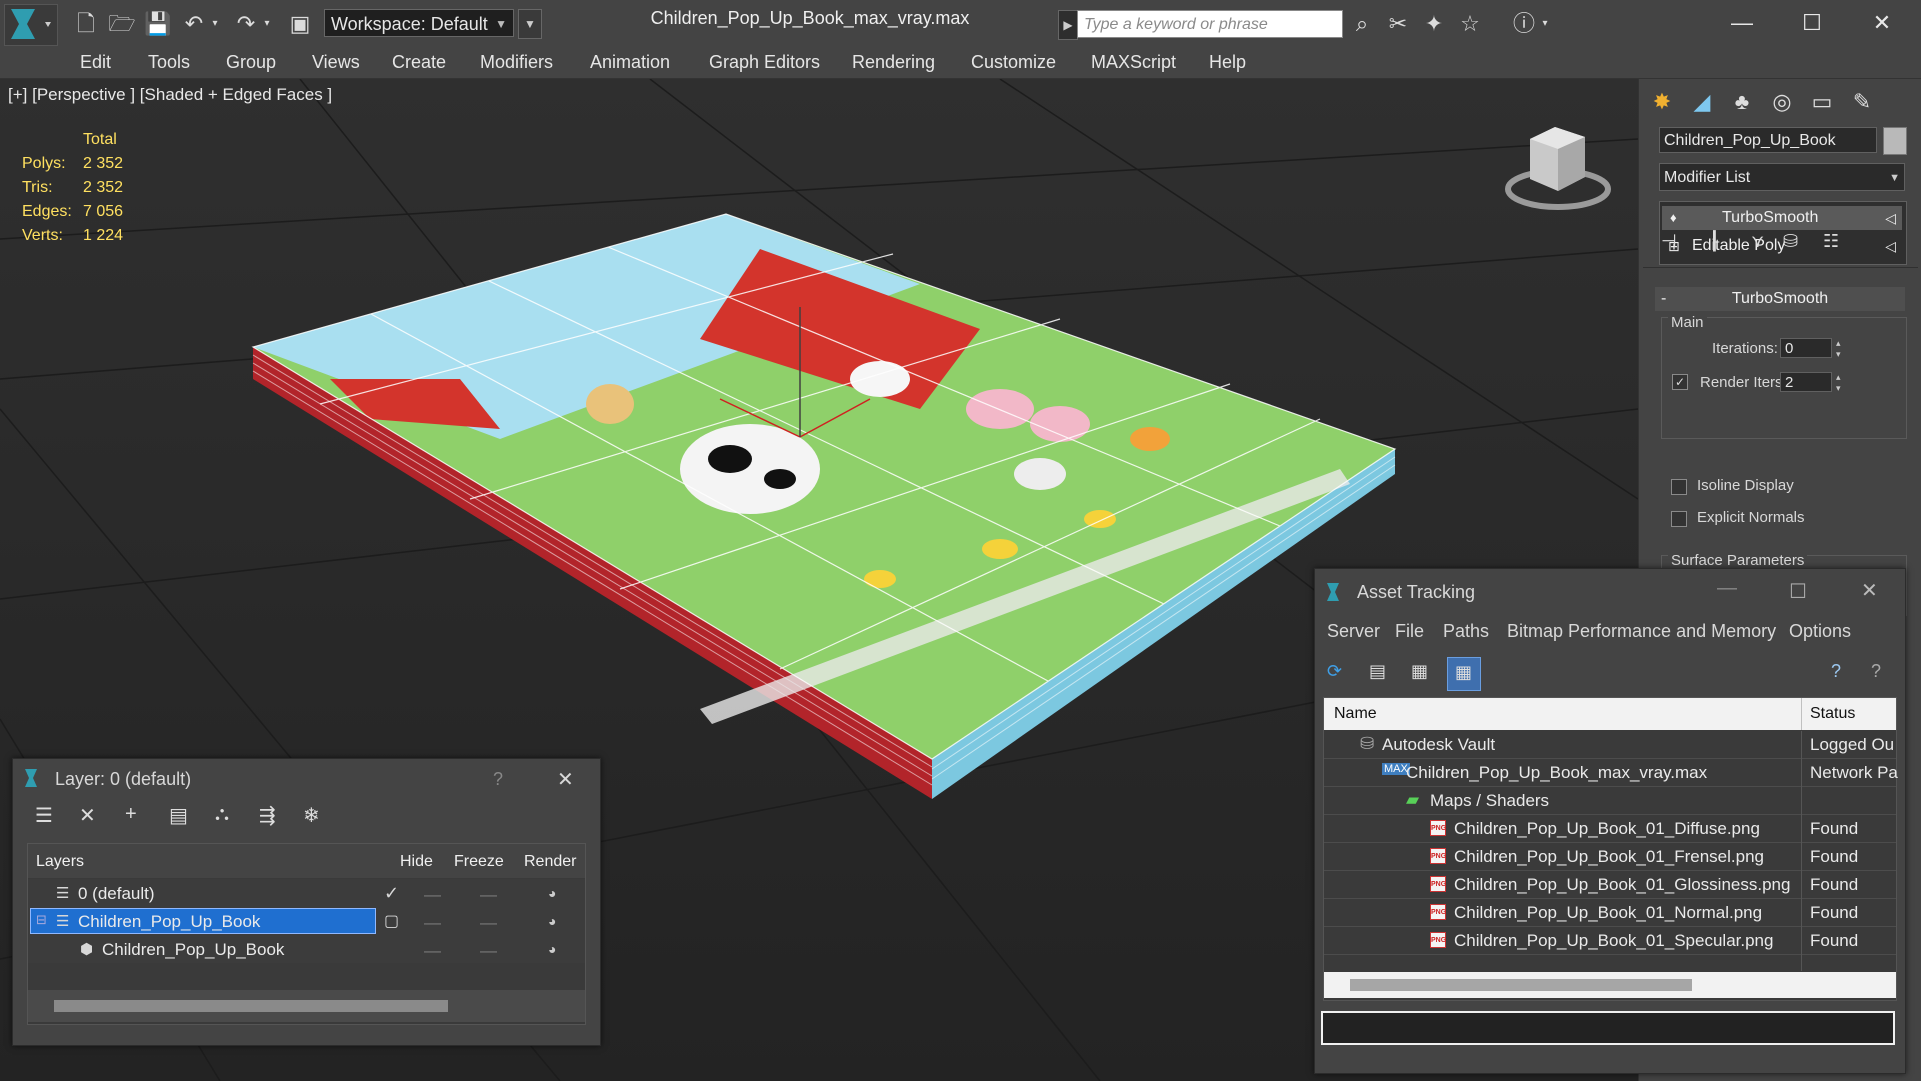 This screenshot has height=1081, width=1921. Describe the element at coordinates (1702, 102) in the screenshot. I see `modify-tab-icon: ◢` at that location.